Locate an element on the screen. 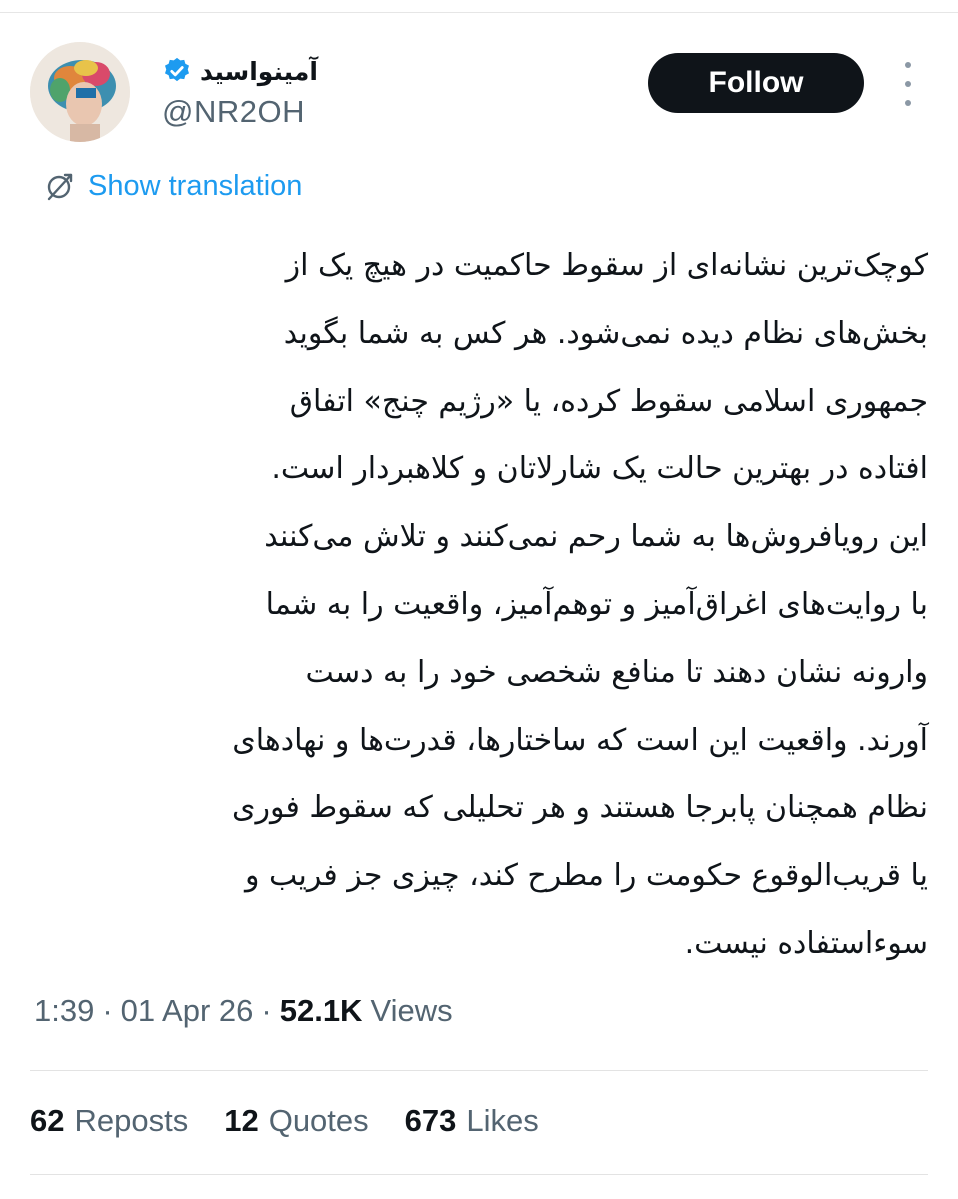 This screenshot has height=1199, width=958. translate-icon is located at coordinates (60, 187).